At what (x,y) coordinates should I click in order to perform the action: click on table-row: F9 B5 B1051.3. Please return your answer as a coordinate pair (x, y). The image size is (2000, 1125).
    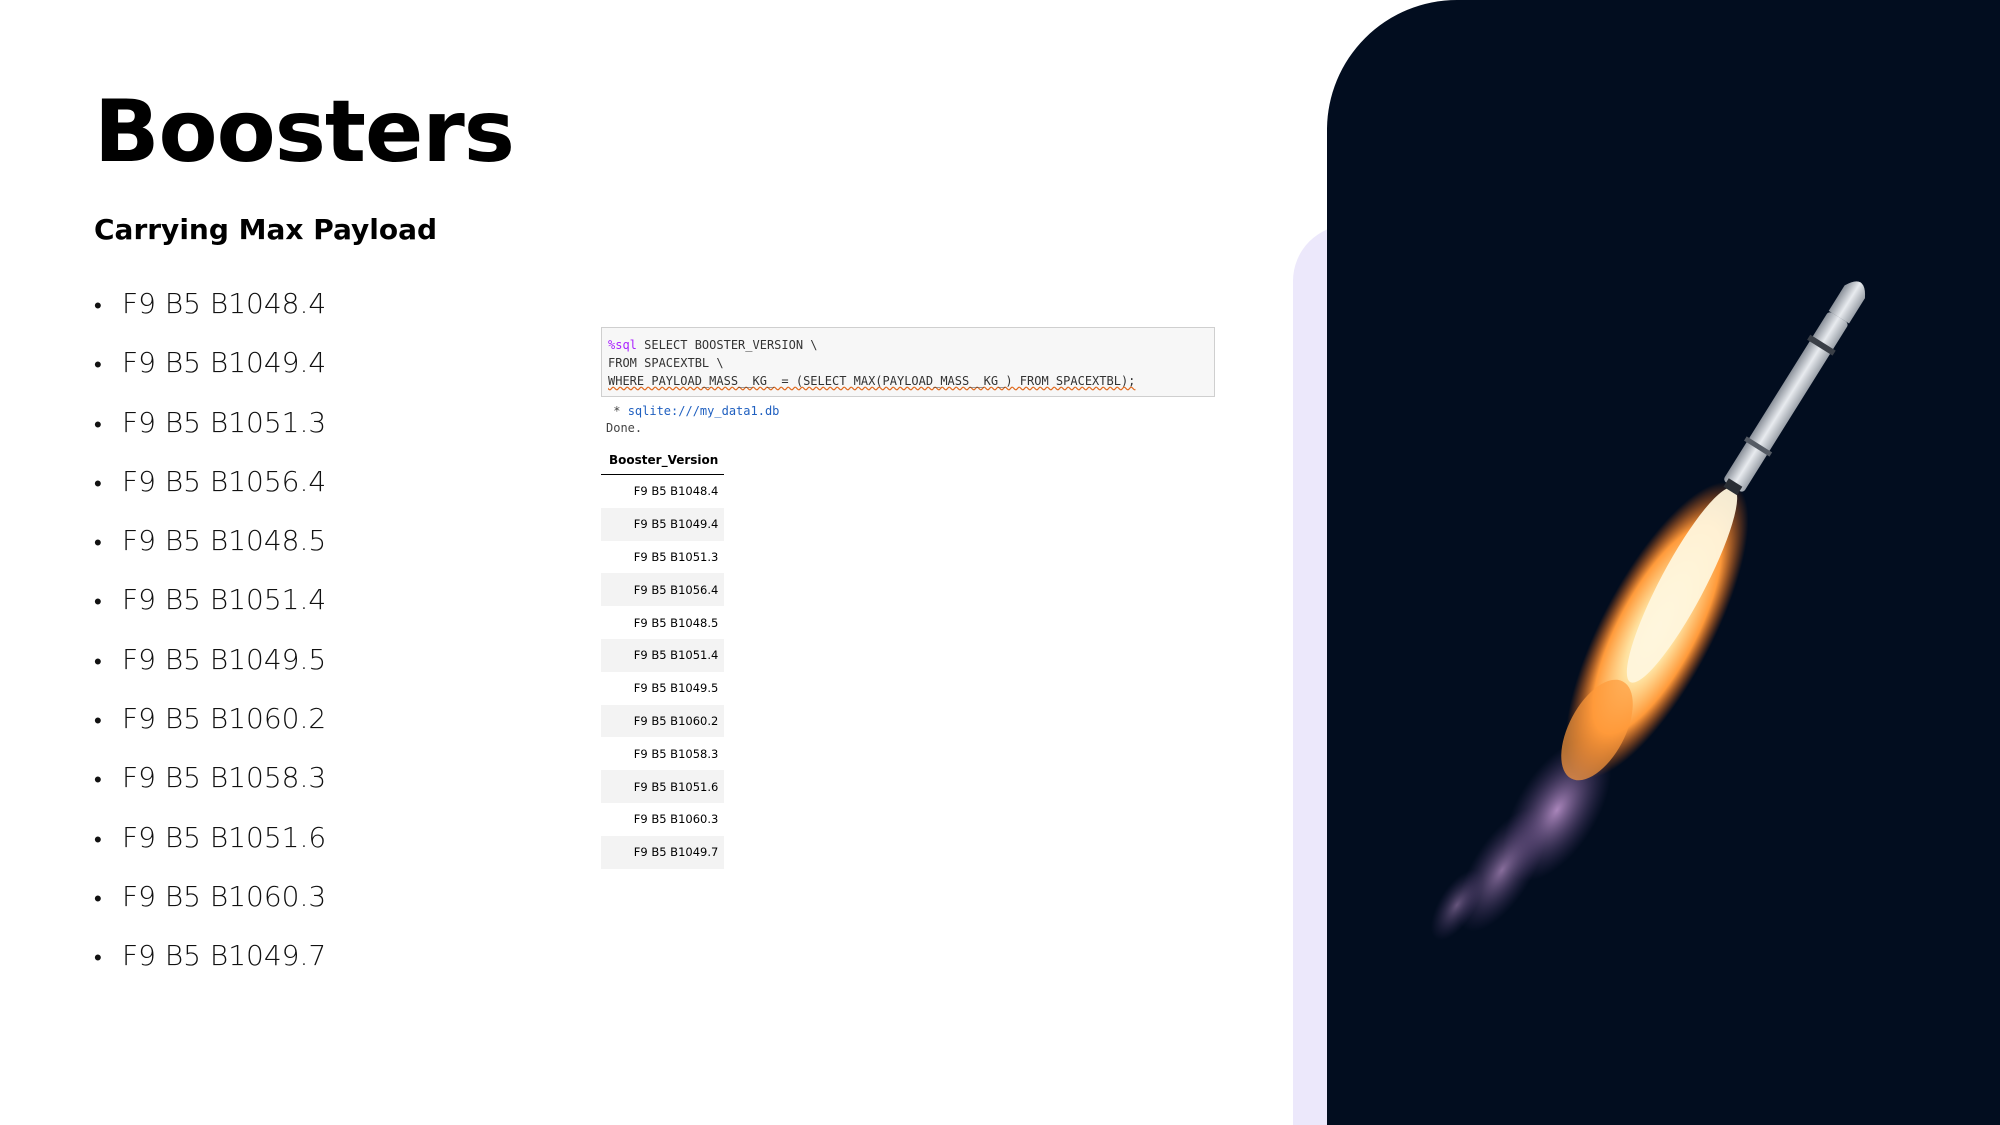
    Looking at the image, I should click on (662, 557).